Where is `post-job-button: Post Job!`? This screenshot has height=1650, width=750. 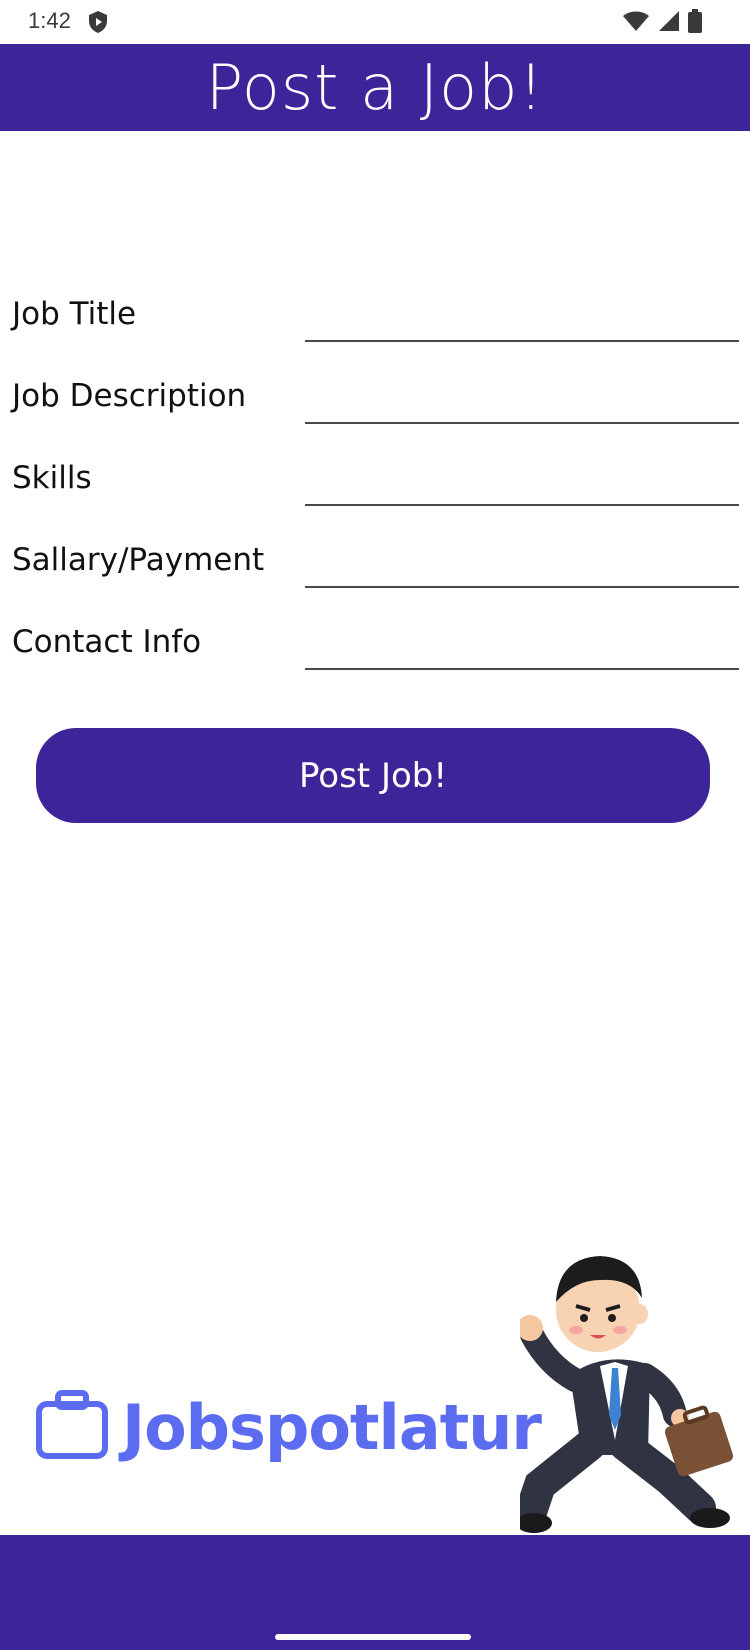
post-job-button: Post Job! is located at coordinates (373, 775).